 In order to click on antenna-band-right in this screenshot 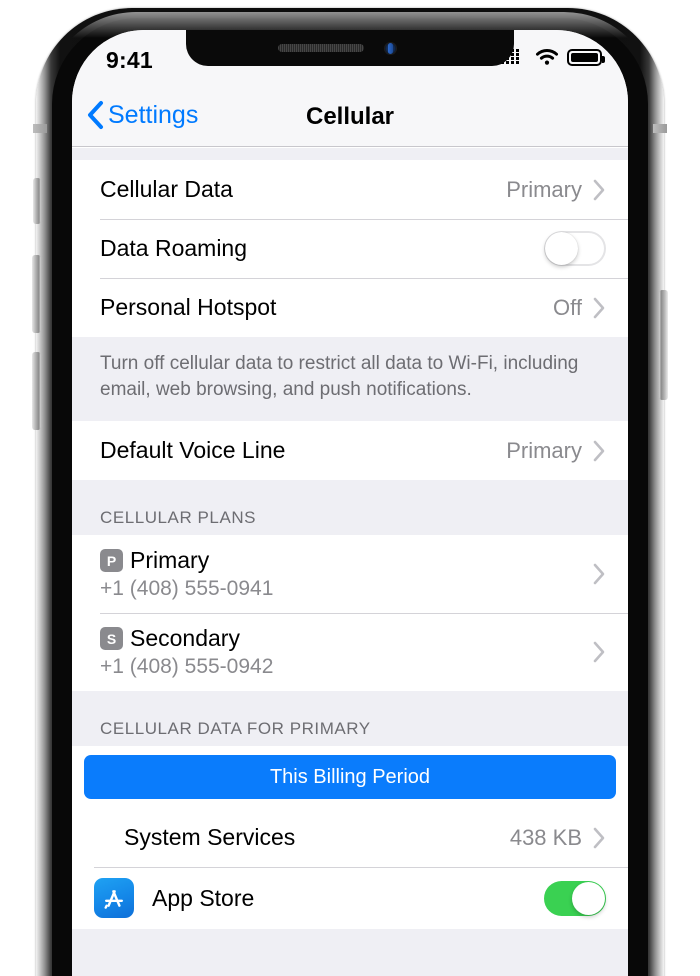, I will do `click(660, 128)`.